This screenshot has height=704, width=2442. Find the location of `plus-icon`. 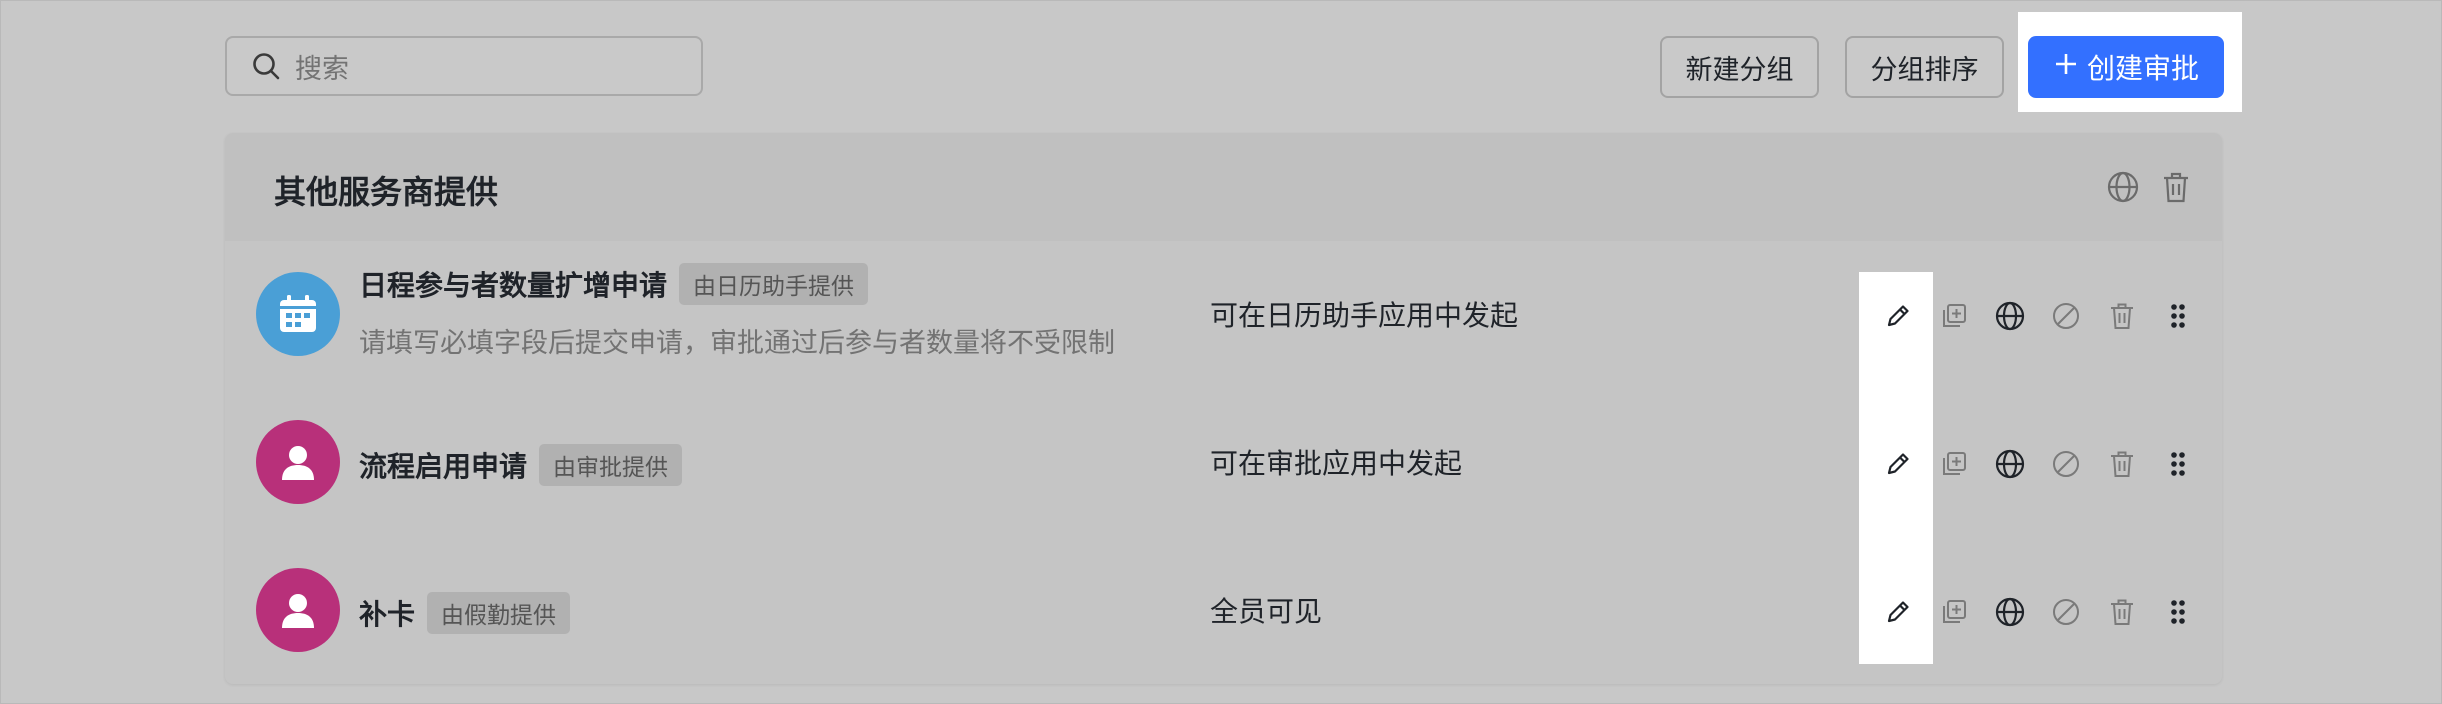

plus-icon is located at coordinates (2066, 66).